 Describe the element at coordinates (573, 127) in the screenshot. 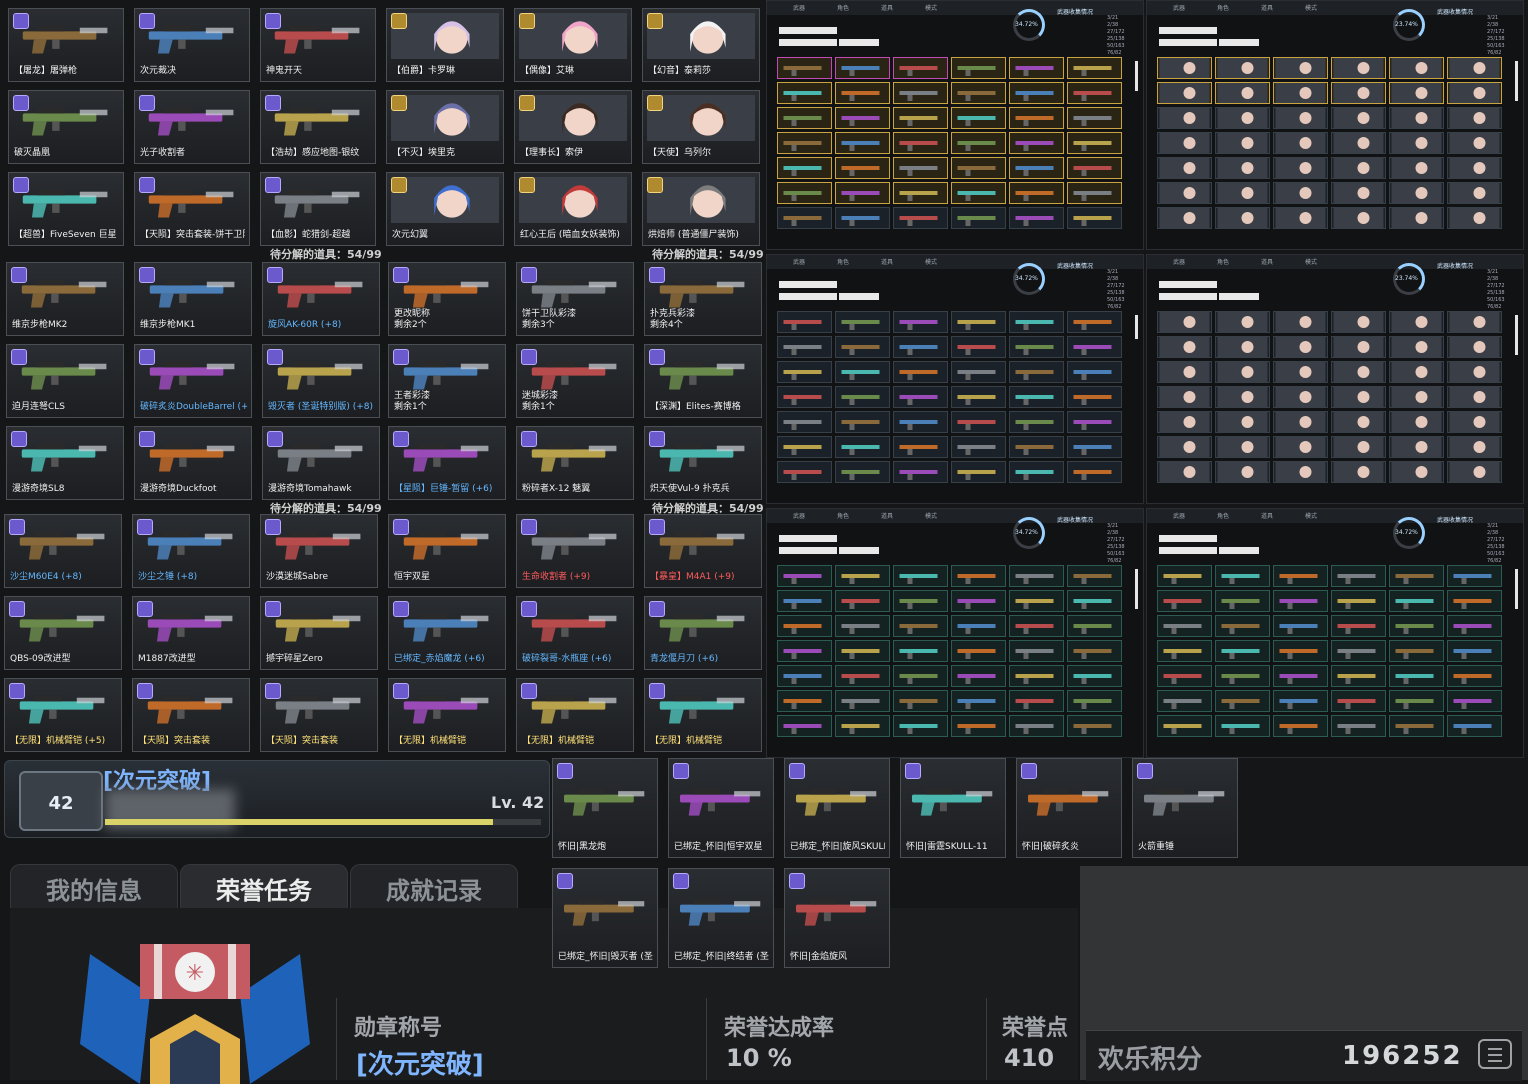

I see `character-card: 【理事长】索伊` at that location.